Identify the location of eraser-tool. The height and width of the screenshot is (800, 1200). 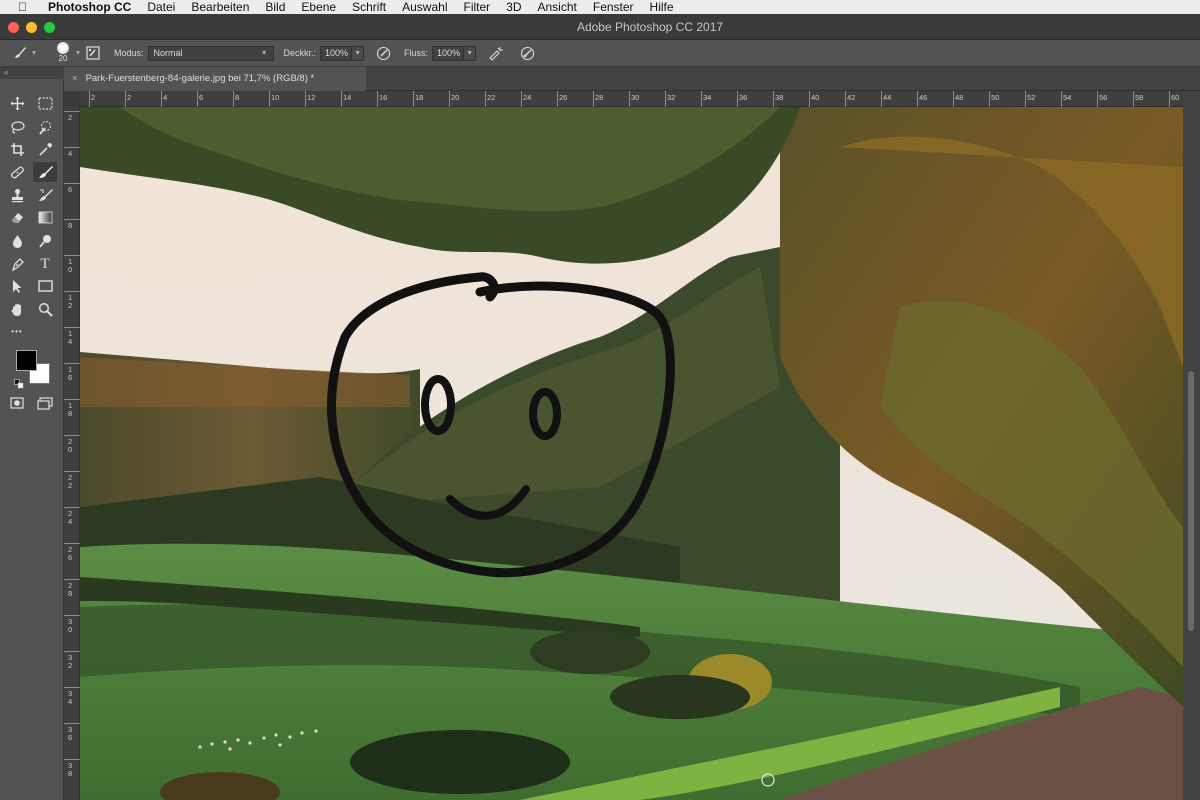
(17, 217).